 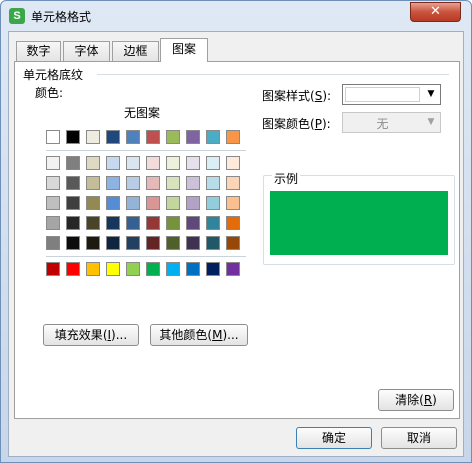 I want to click on tab-font: 字体, so click(x=86, y=51).